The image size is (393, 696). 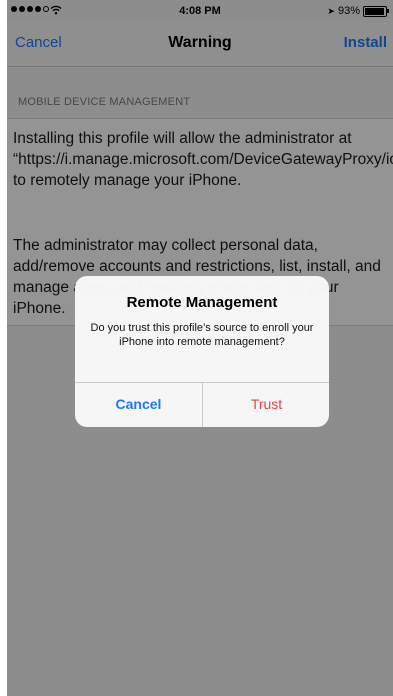 I want to click on alert-cancel-button: Cancel, so click(x=138, y=404).